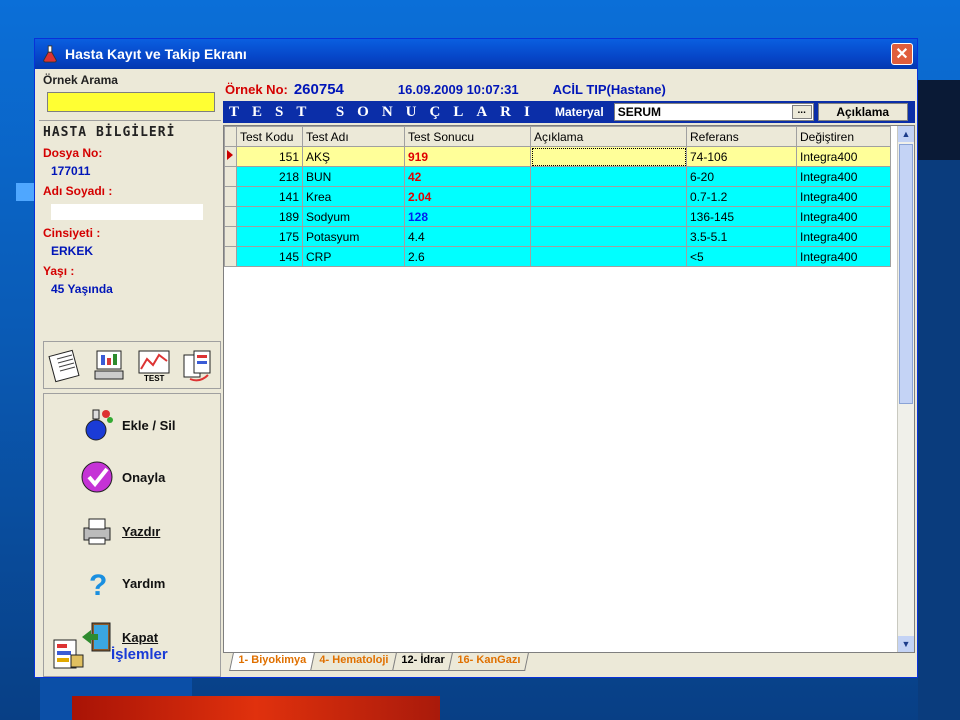  Describe the element at coordinates (25, 192) in the screenshot. I see `background-square` at that location.